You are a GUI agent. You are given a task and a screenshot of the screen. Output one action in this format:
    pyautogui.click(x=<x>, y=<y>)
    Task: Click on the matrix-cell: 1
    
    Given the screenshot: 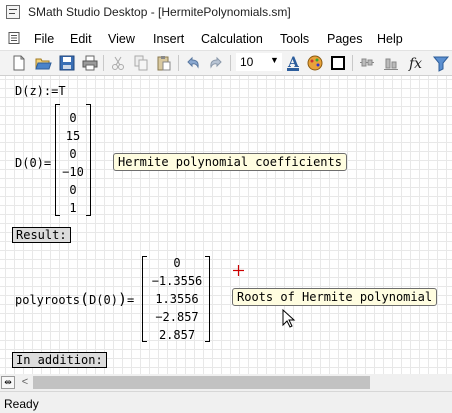 What is the action you would take?
    pyautogui.click(x=73, y=208)
    